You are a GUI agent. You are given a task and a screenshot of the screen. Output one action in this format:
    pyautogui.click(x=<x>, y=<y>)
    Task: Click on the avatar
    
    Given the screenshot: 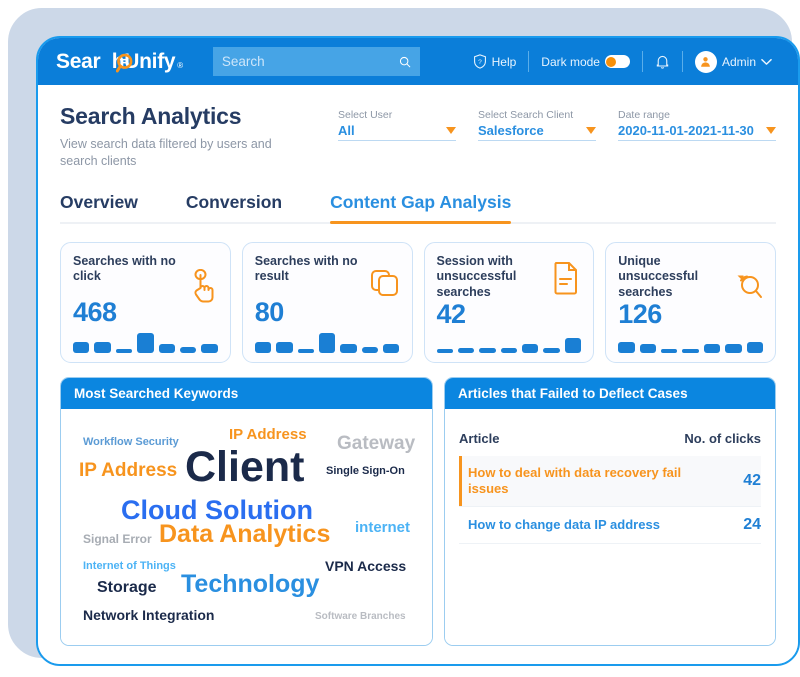 What is the action you would take?
    pyautogui.click(x=705, y=61)
    